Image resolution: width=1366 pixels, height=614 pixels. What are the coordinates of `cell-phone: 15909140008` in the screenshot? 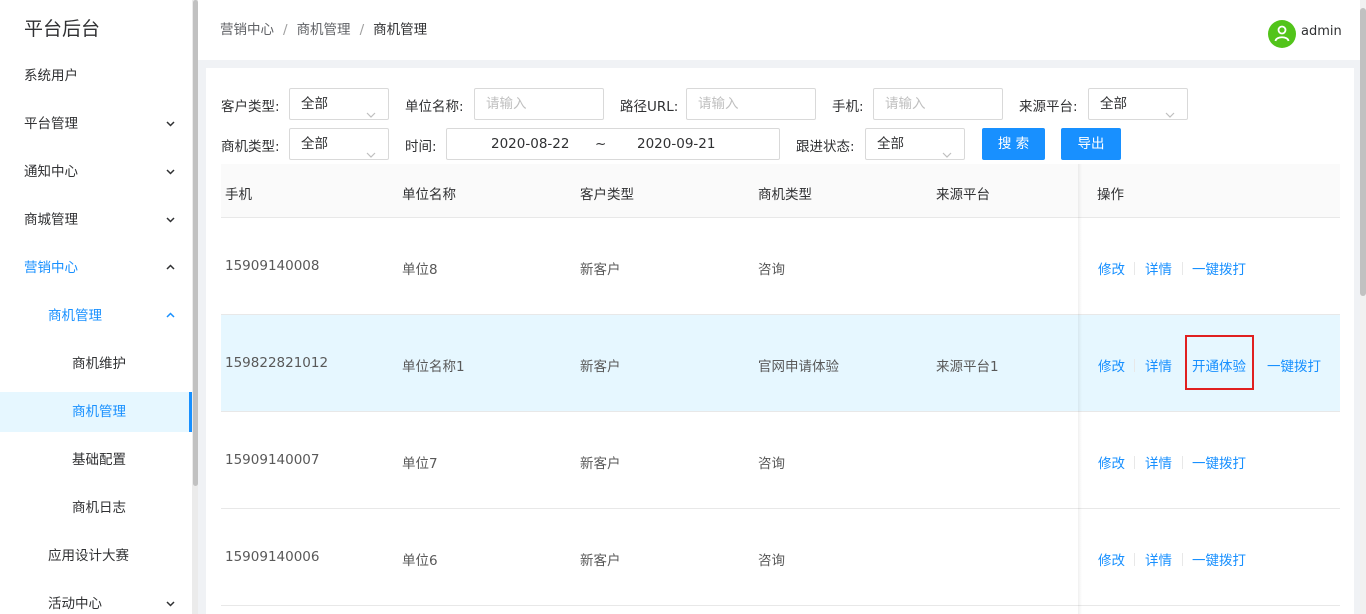 It's located at (272, 266).